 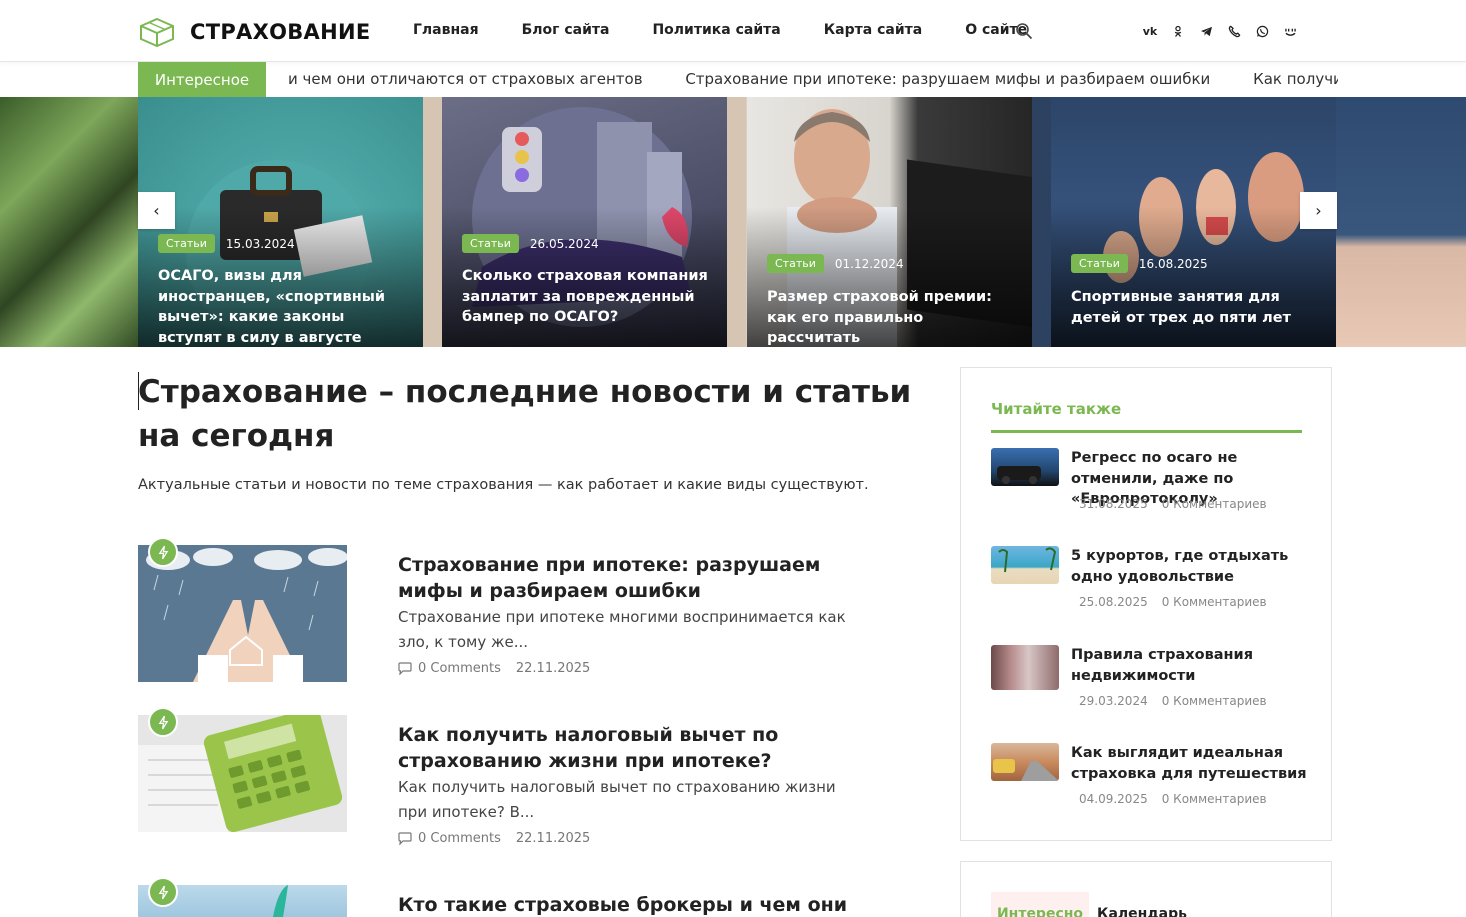 What do you see at coordinates (1113, 799) in the screenshot?
I see `side-post-date: 04.09.2025` at bounding box center [1113, 799].